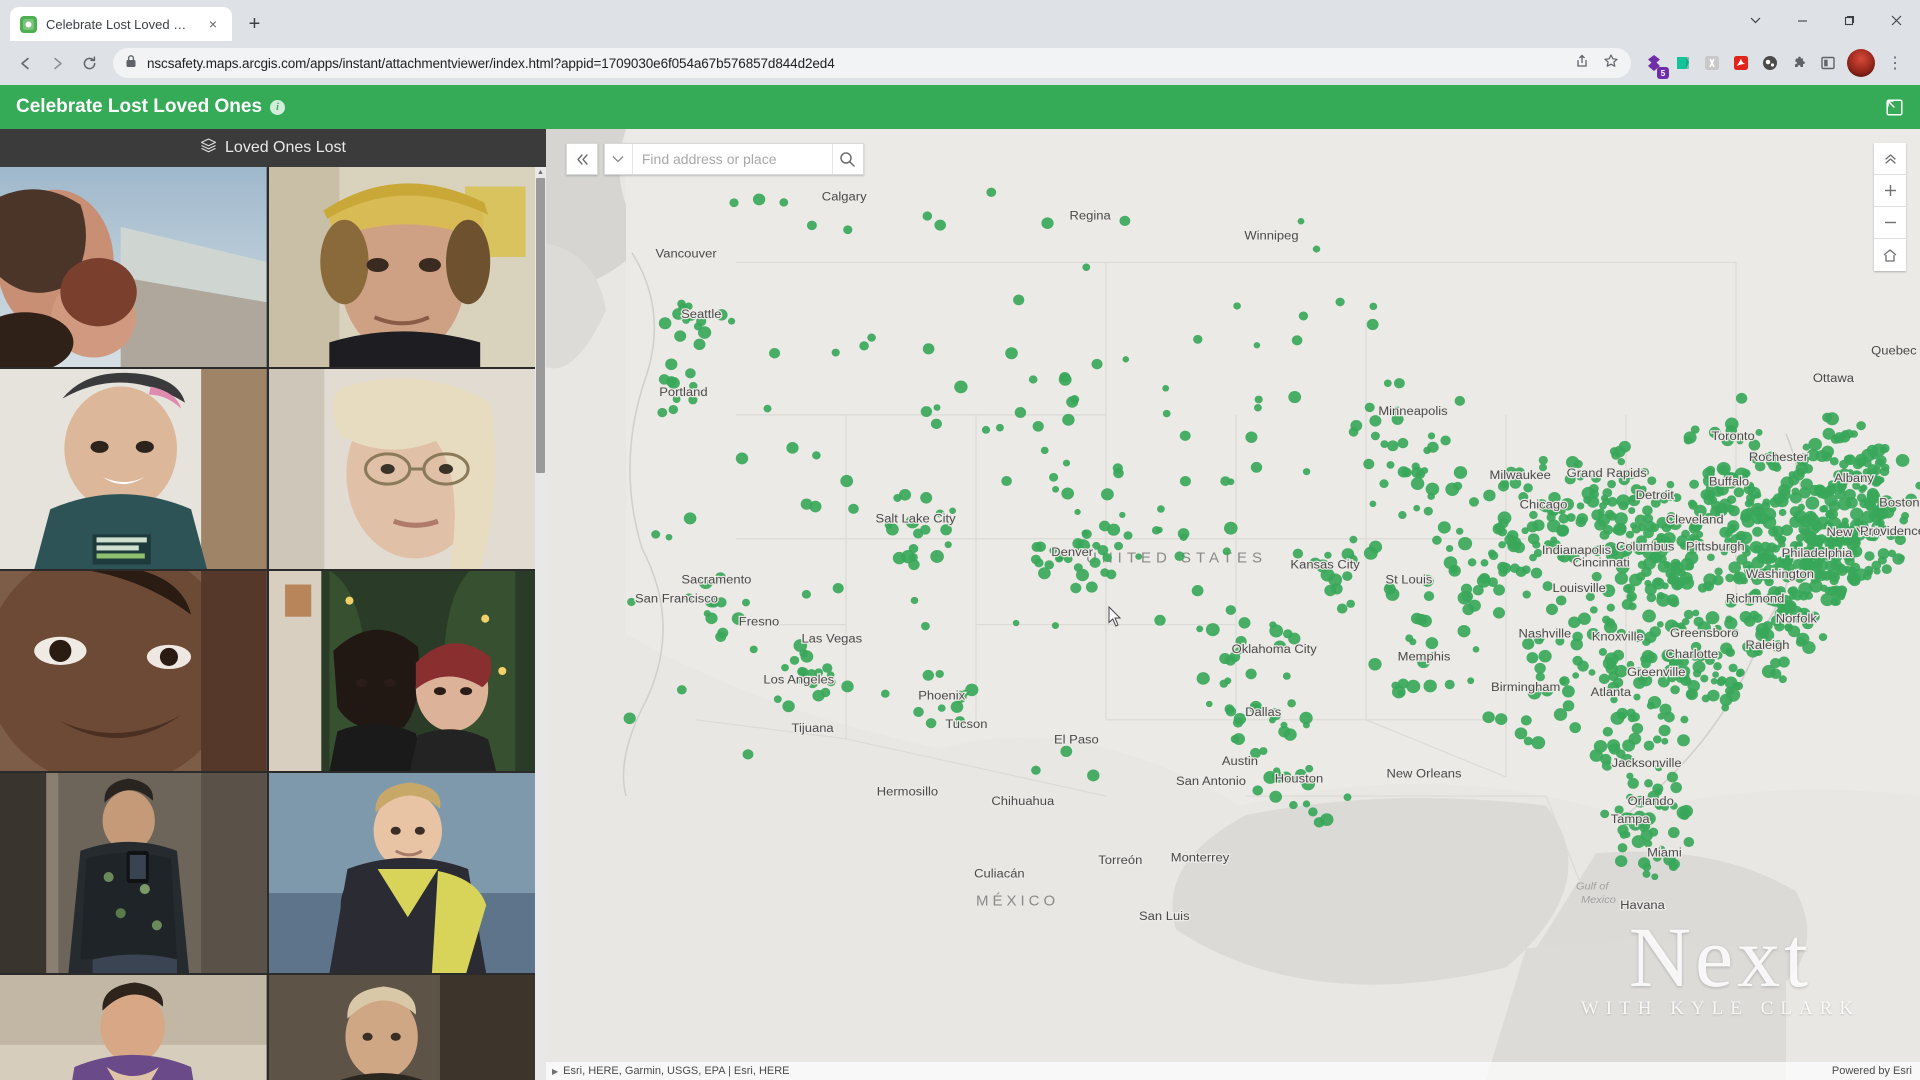 The height and width of the screenshot is (1080, 1920). Describe the element at coordinates (1894, 107) in the screenshot. I see `share-export-icon` at that location.